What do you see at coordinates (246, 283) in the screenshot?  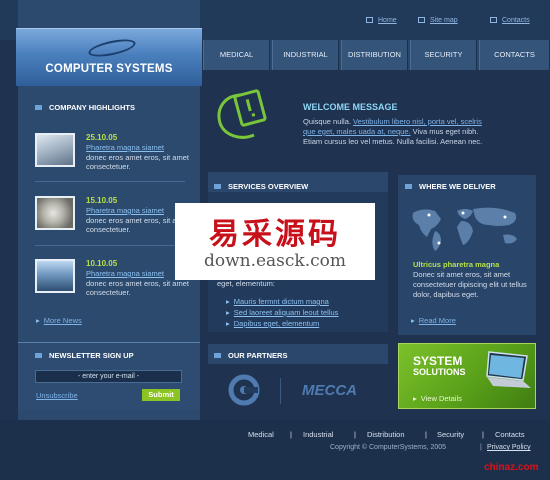 I see `services-text: eget, elementum:` at bounding box center [246, 283].